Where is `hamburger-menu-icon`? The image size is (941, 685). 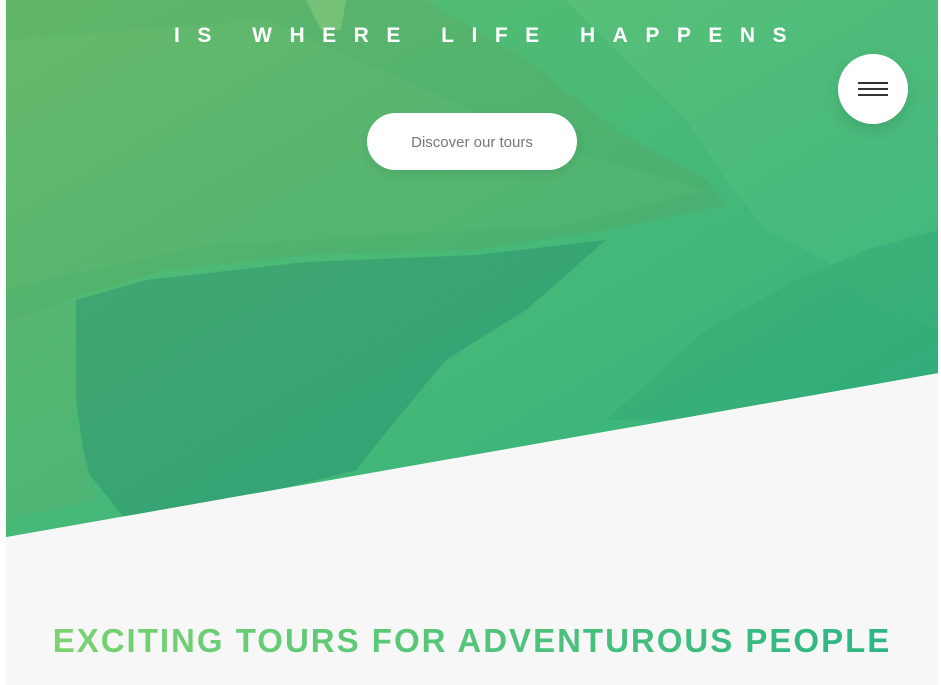 hamburger-menu-icon is located at coordinates (873, 89).